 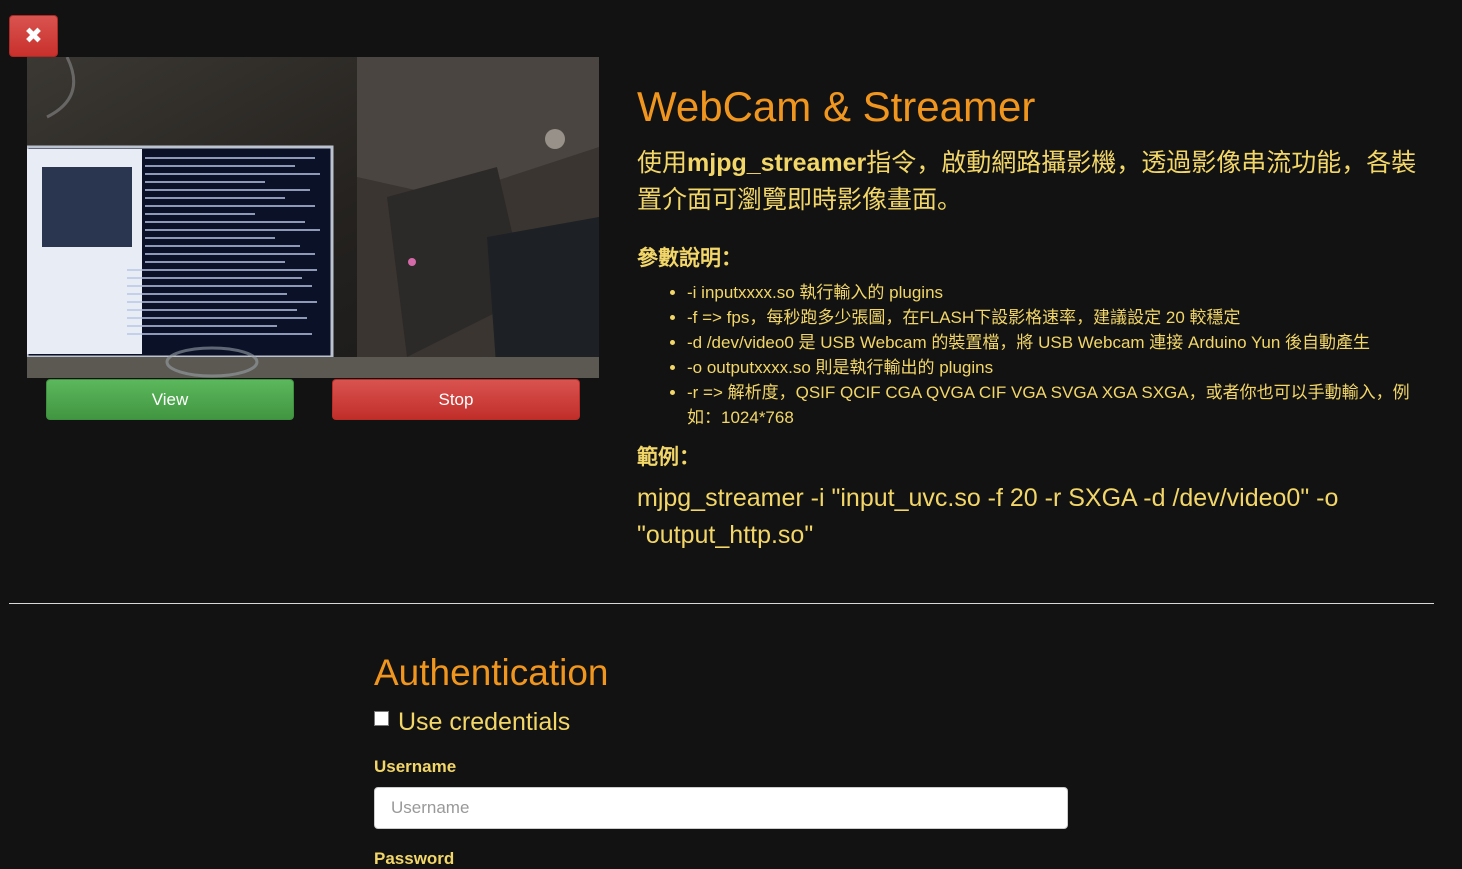 I want to click on username-input, so click(x=721, y=808).